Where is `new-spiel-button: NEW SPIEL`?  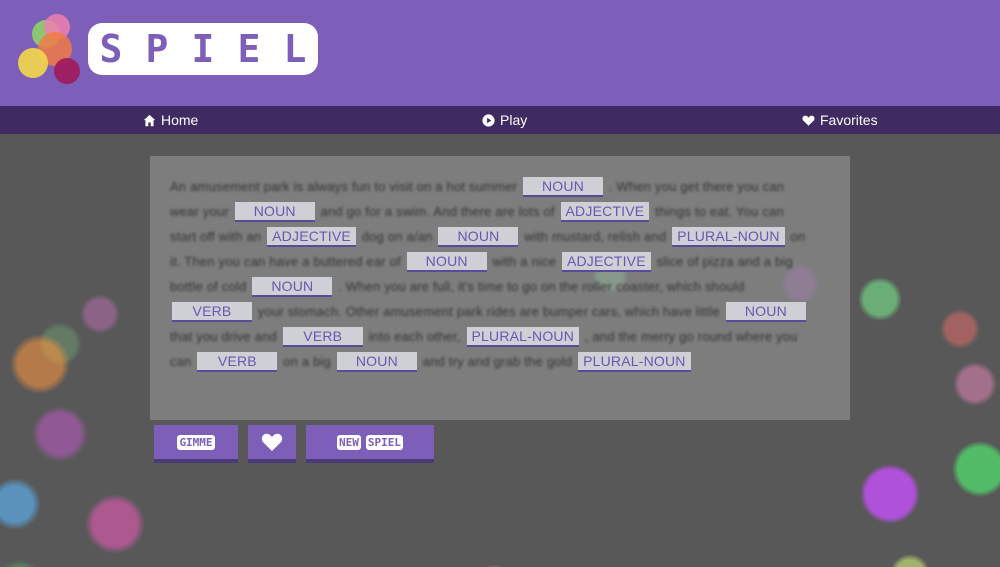
new-spiel-button: NEW SPIEL is located at coordinates (370, 444).